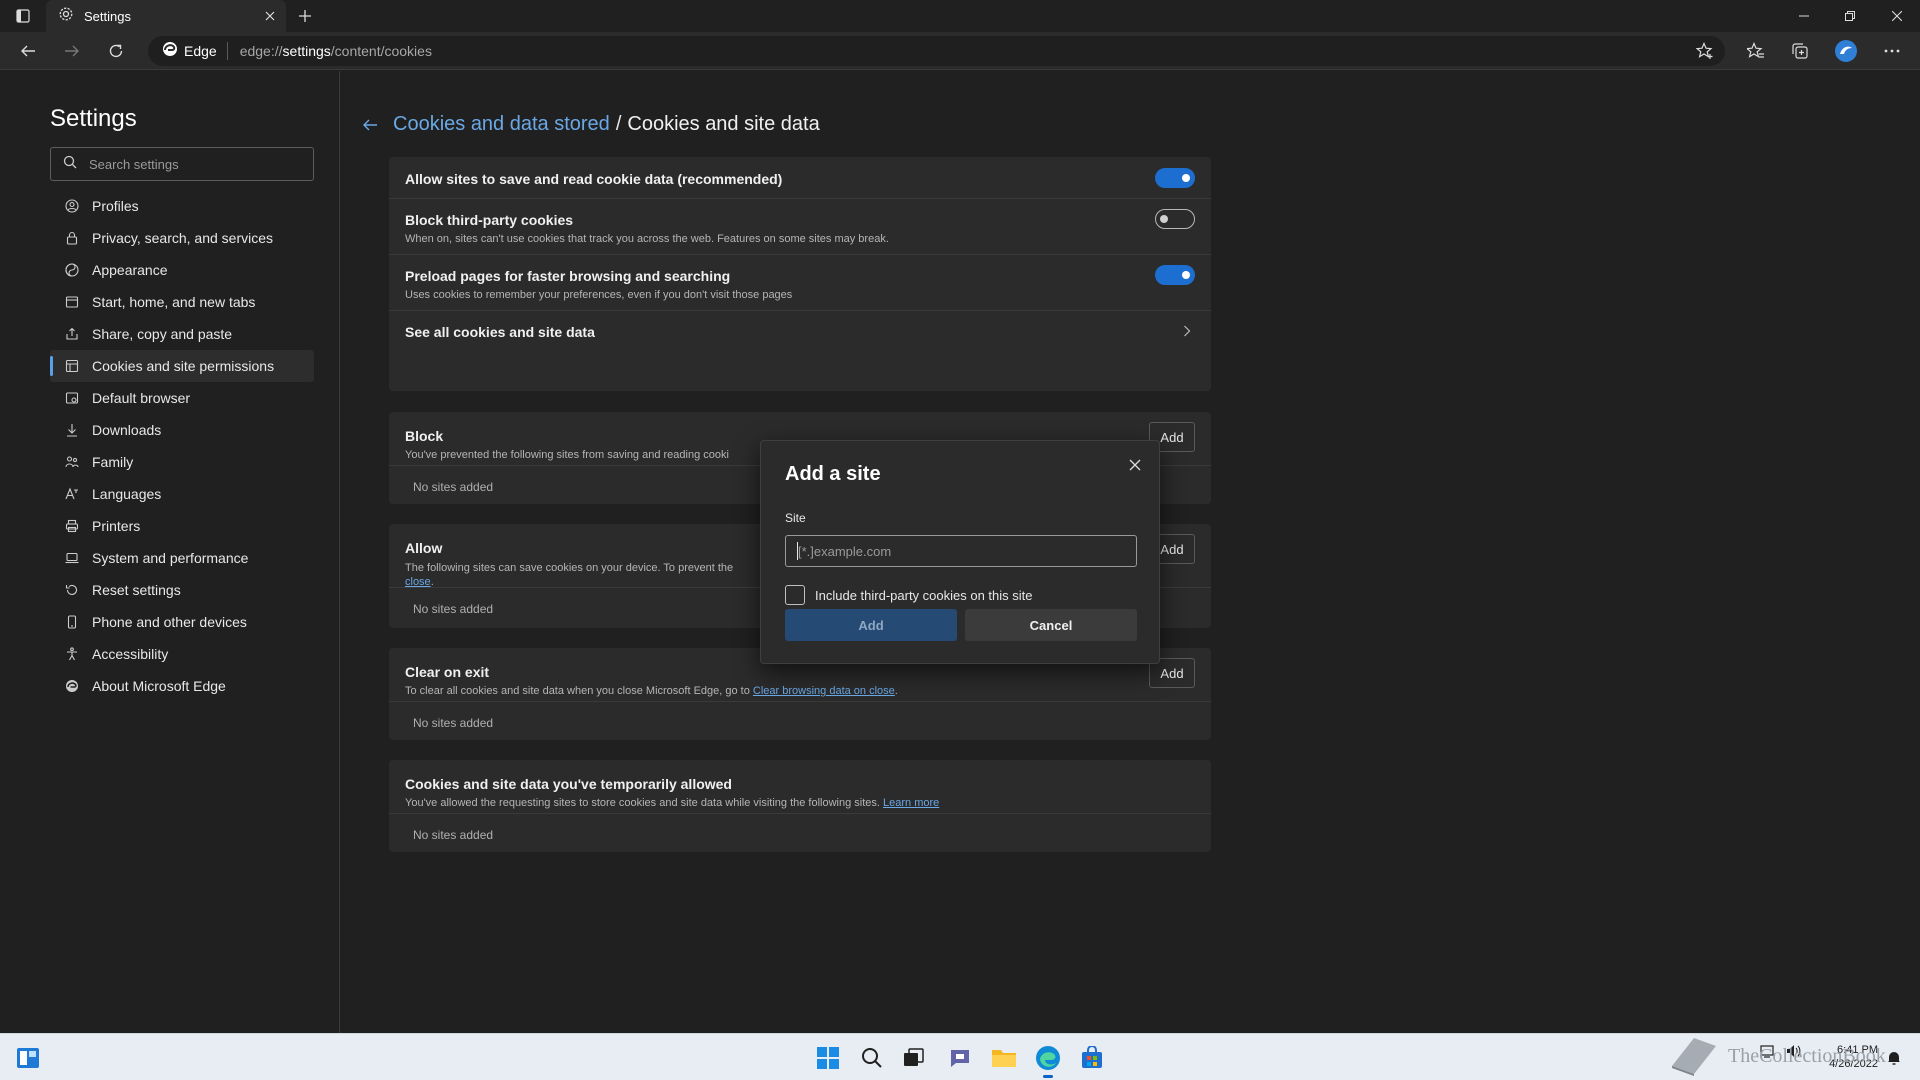 The height and width of the screenshot is (1080, 1920). I want to click on minimize-icon, so click(1804, 16).